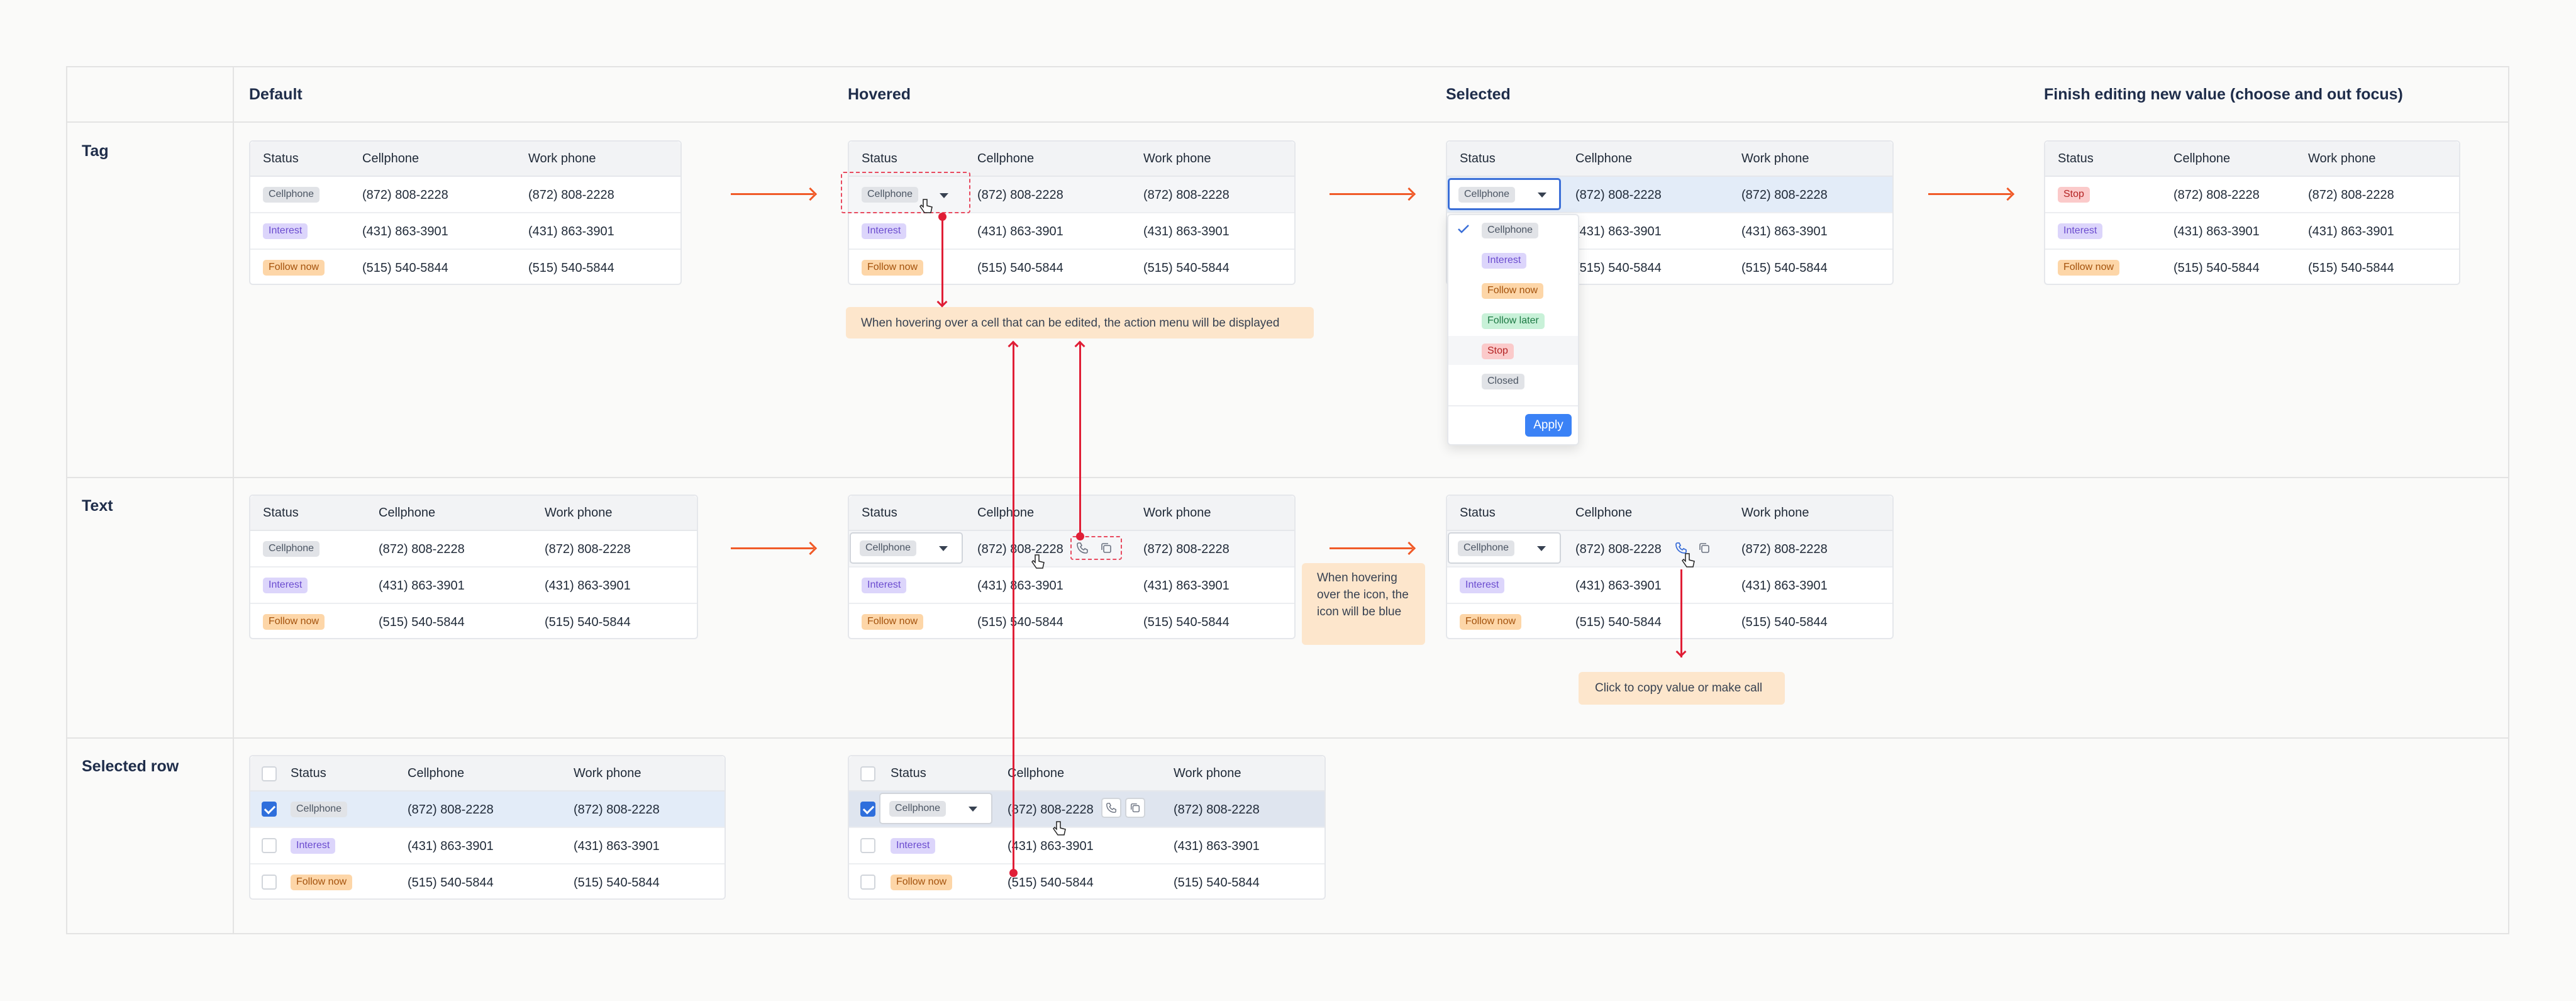  I want to click on table-row: Stop (872) 808-2228 (872) 808-2228, so click(2252, 195).